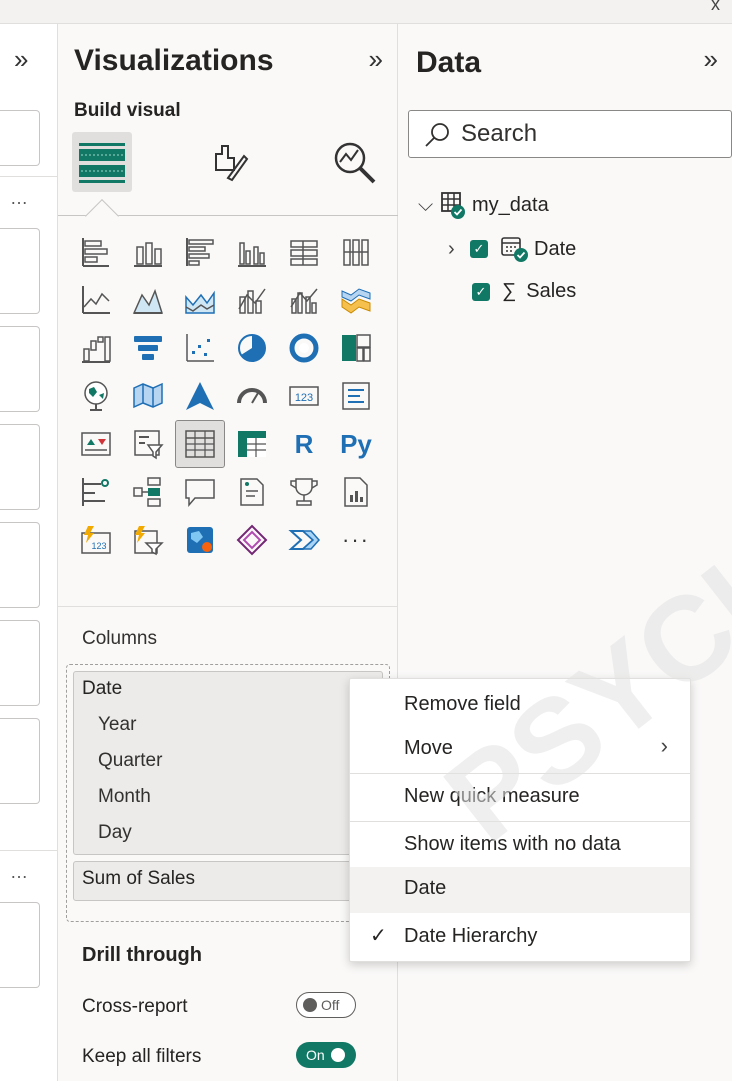  Describe the element at coordinates (459, 249) in the screenshot. I see `chevron-right-icon: ›` at that location.